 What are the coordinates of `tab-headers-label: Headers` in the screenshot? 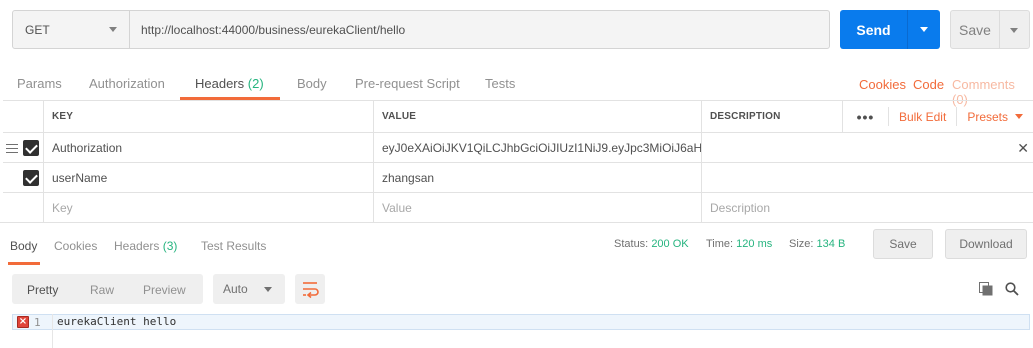 It's located at (220, 83).